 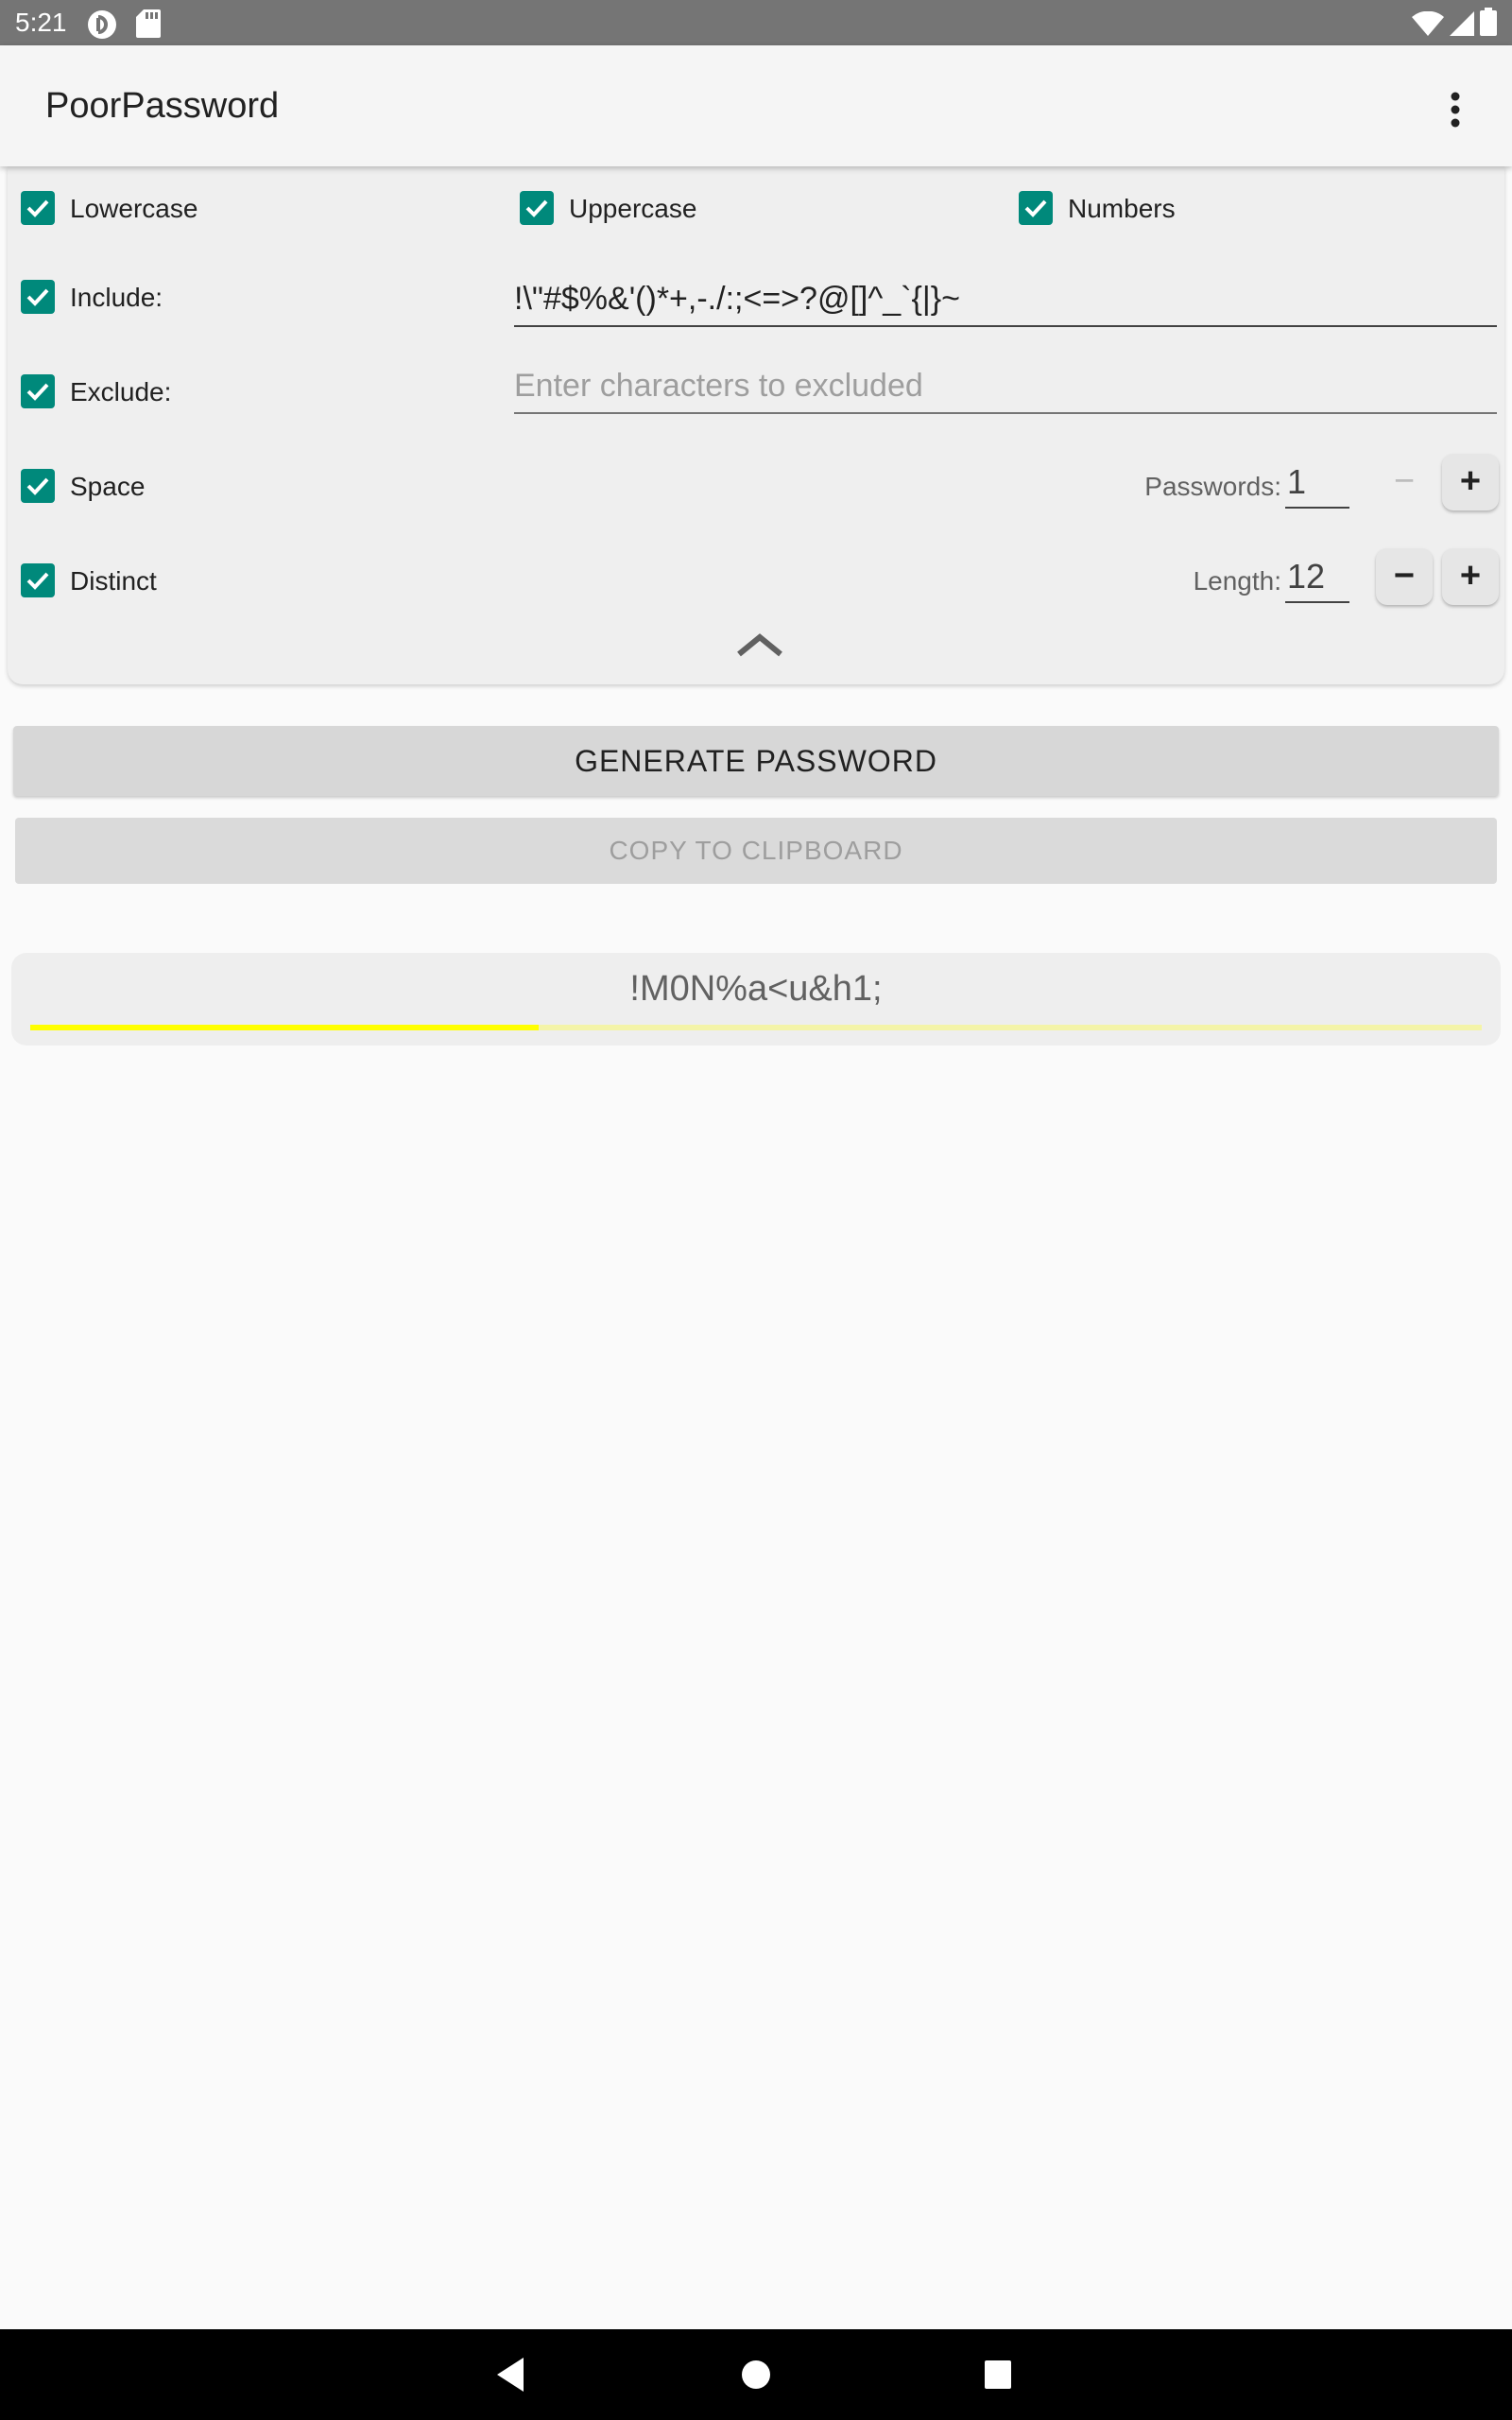 What do you see at coordinates (108, 487) in the screenshot?
I see `space-label: Space` at bounding box center [108, 487].